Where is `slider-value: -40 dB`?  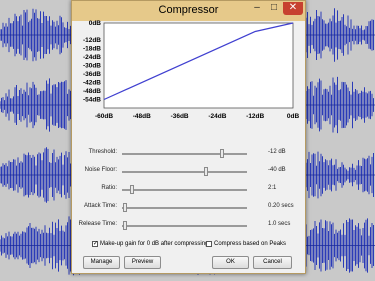
slider-value: -40 dB is located at coordinates (277, 170).